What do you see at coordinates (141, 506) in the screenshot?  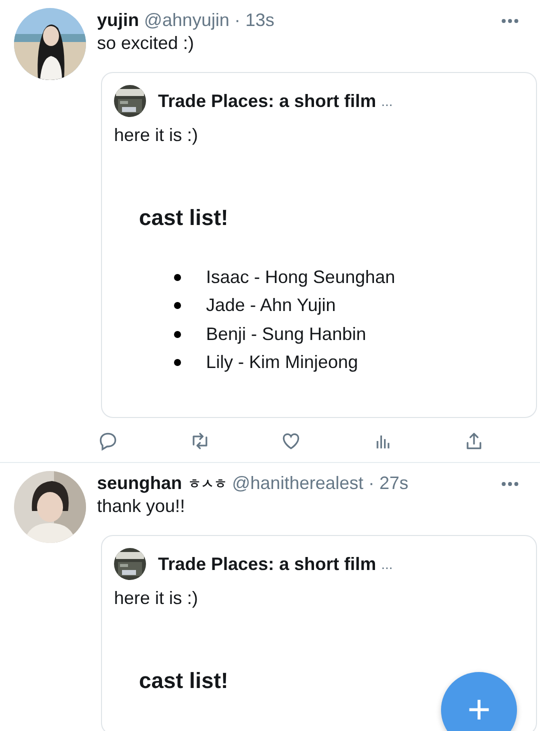 I see `tweet-text: thank you!!` at bounding box center [141, 506].